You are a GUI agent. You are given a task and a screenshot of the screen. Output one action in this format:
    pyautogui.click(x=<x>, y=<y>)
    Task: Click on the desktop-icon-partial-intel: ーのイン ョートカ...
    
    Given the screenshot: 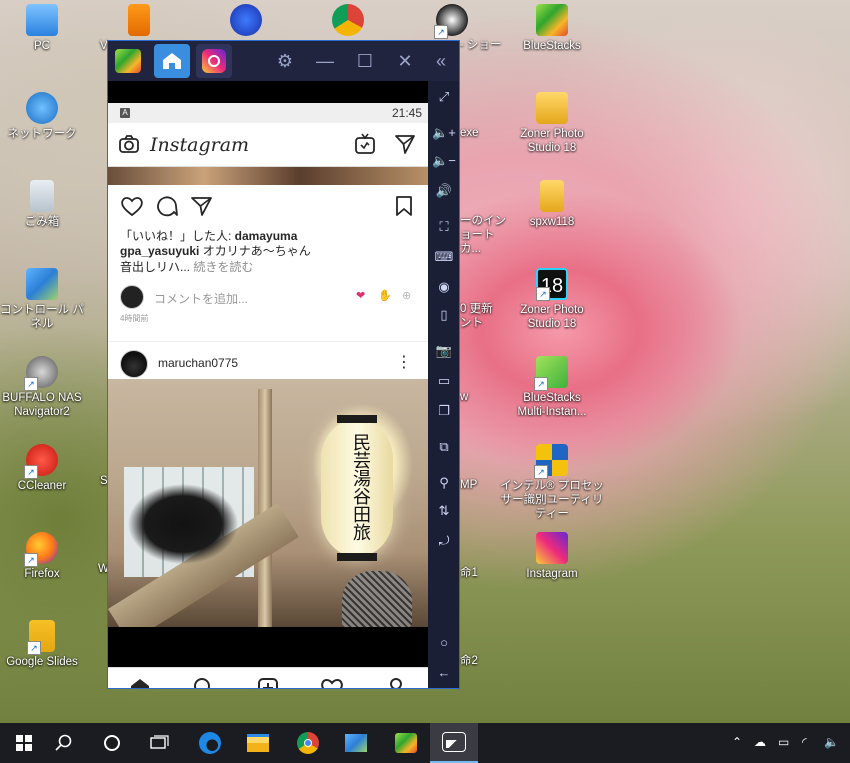 What is the action you would take?
    pyautogui.click(x=485, y=235)
    